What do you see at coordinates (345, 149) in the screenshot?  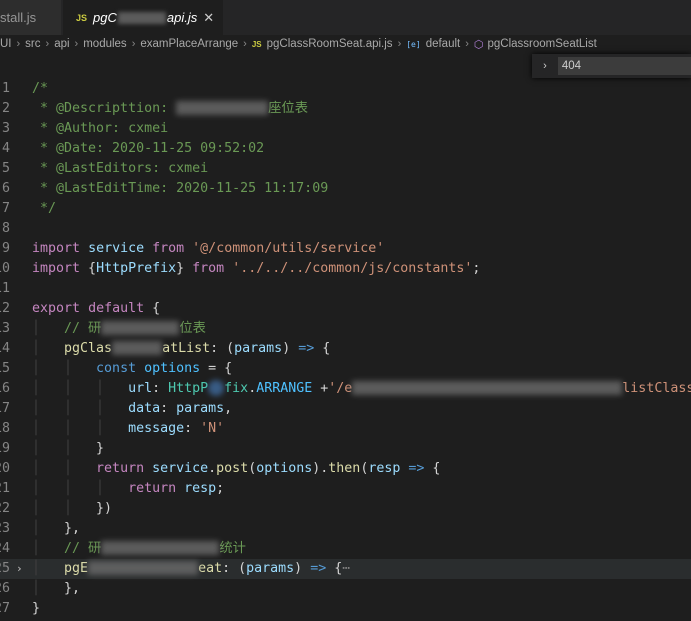 I see `code-line: 4 * @Date: 2020-11-25 09:52:02` at bounding box center [345, 149].